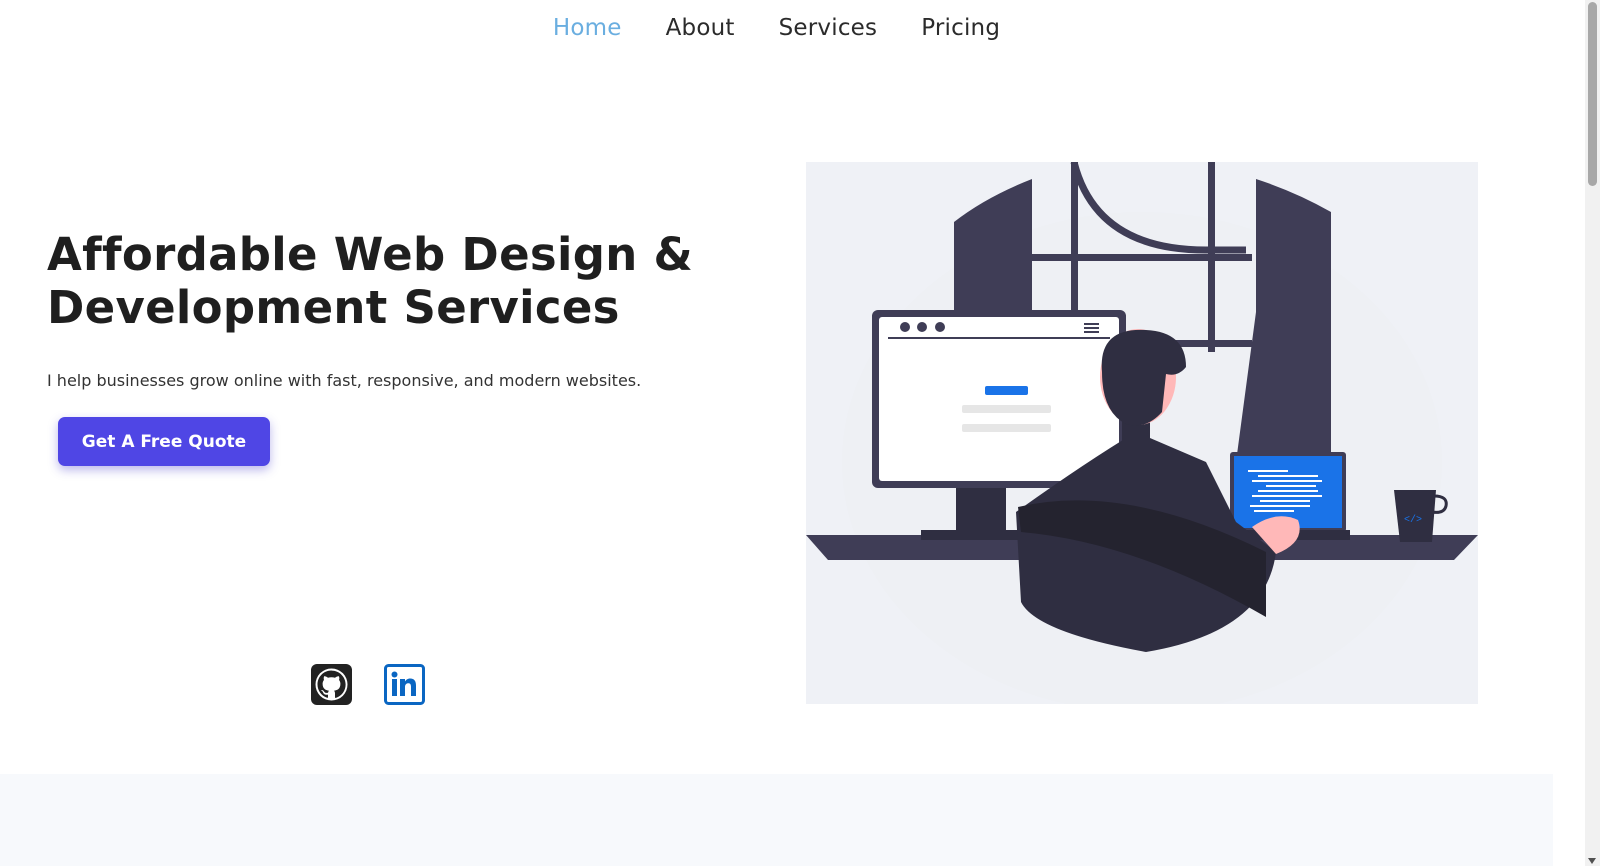  Describe the element at coordinates (404, 684) in the screenshot. I see `linkedin-icon` at that location.